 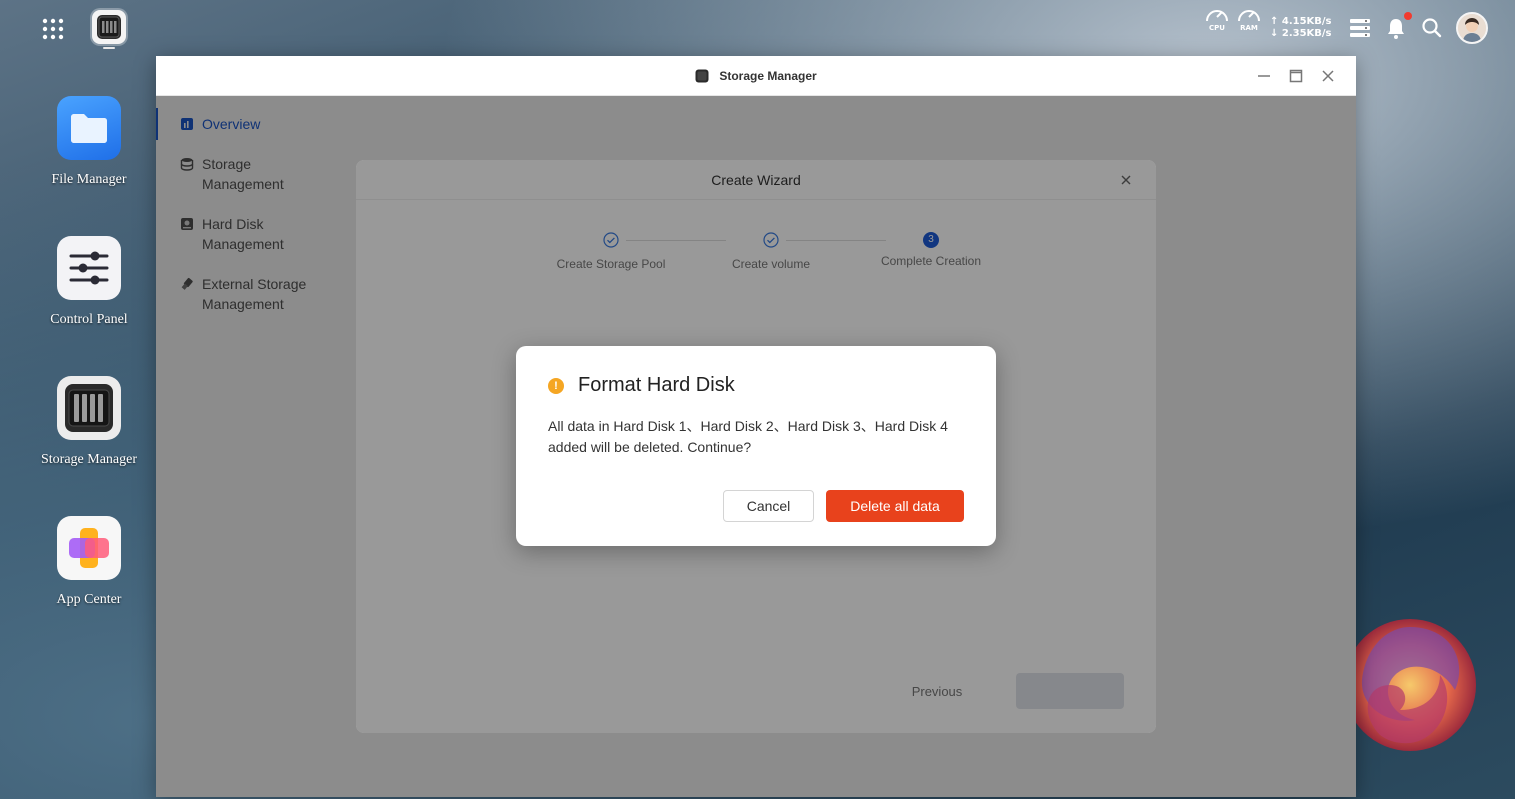 What do you see at coordinates (89, 128) in the screenshot?
I see `folder-icon` at bounding box center [89, 128].